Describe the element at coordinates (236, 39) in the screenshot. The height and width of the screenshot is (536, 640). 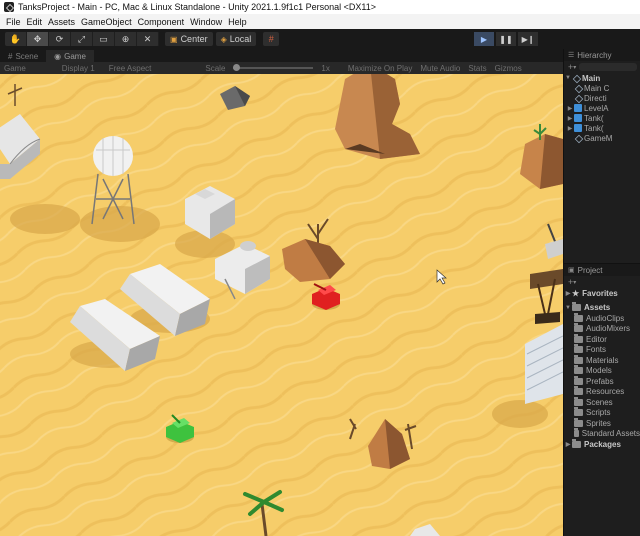
I see `pivot-local-button: ◈ Local` at that location.